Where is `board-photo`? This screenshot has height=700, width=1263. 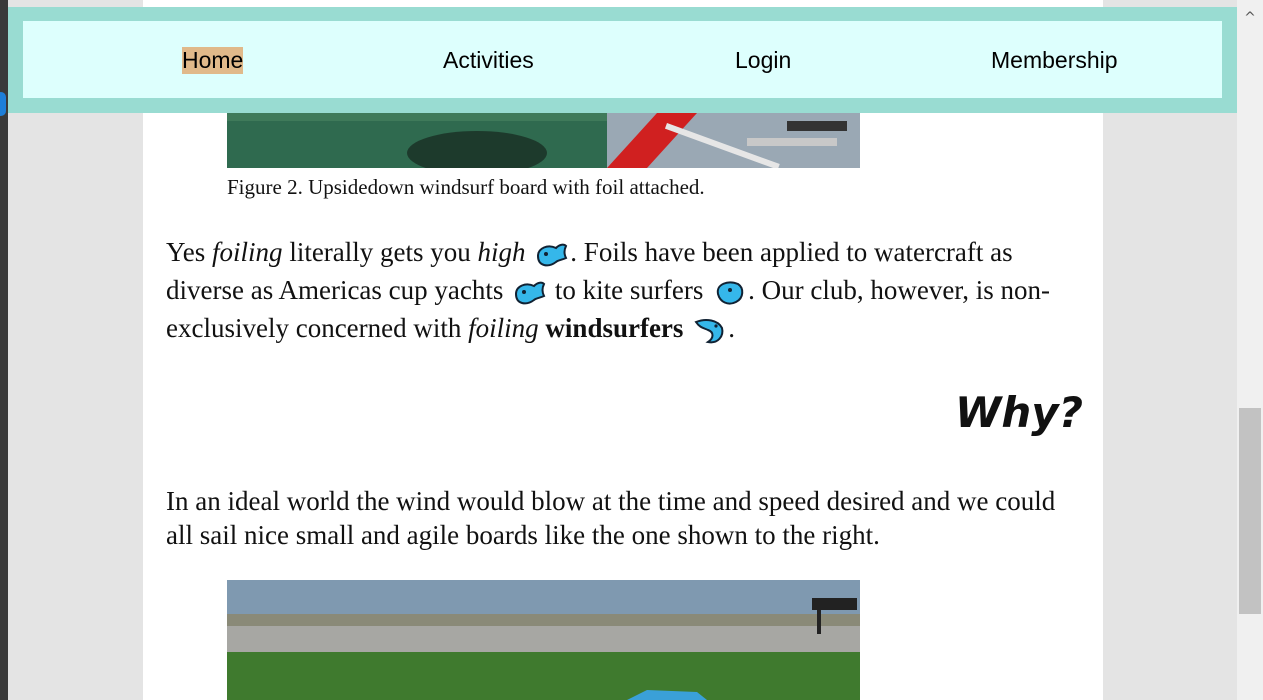 board-photo is located at coordinates (543, 640).